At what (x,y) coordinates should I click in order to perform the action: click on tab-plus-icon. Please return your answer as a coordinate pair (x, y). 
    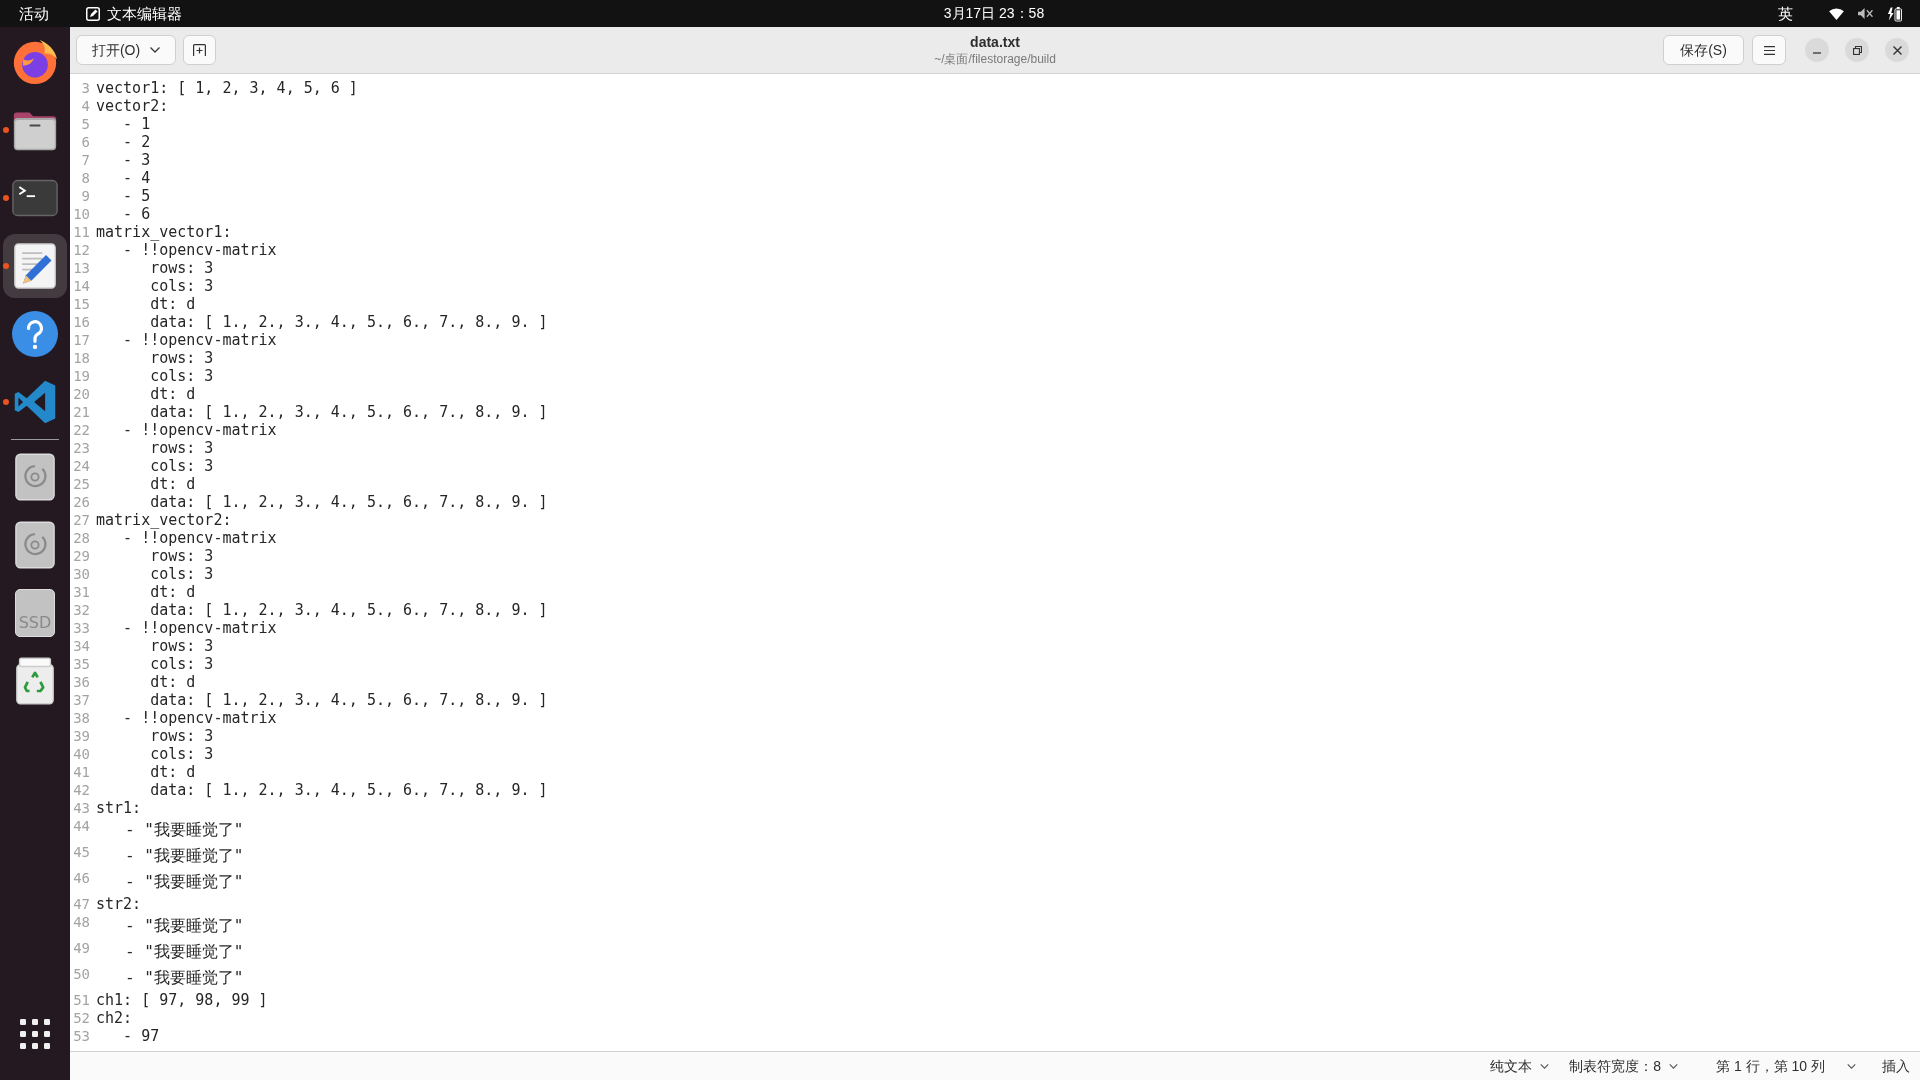
    Looking at the image, I should click on (199, 50).